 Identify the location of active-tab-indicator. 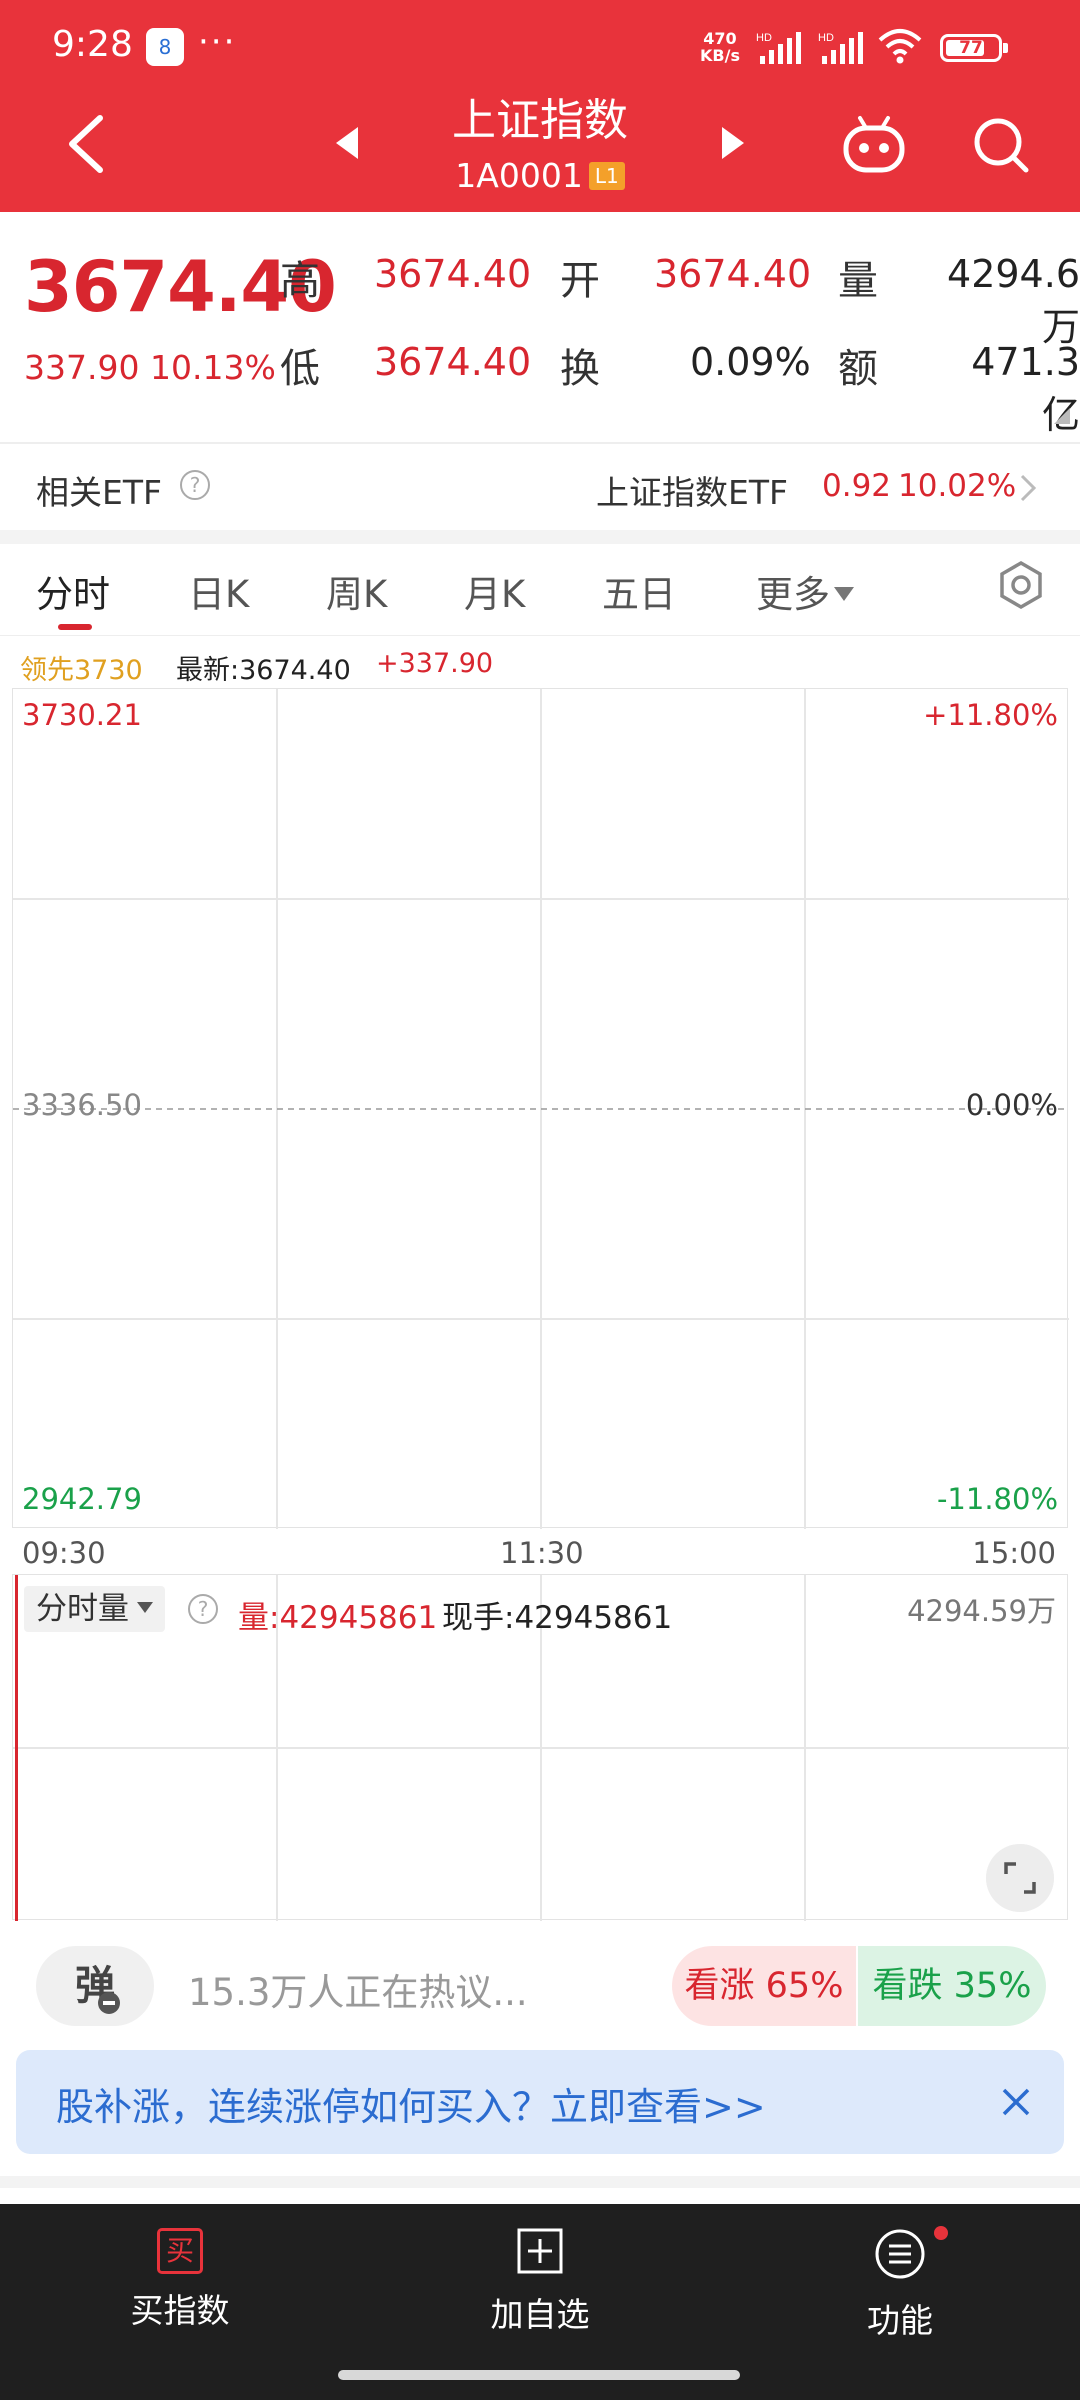
(75, 627).